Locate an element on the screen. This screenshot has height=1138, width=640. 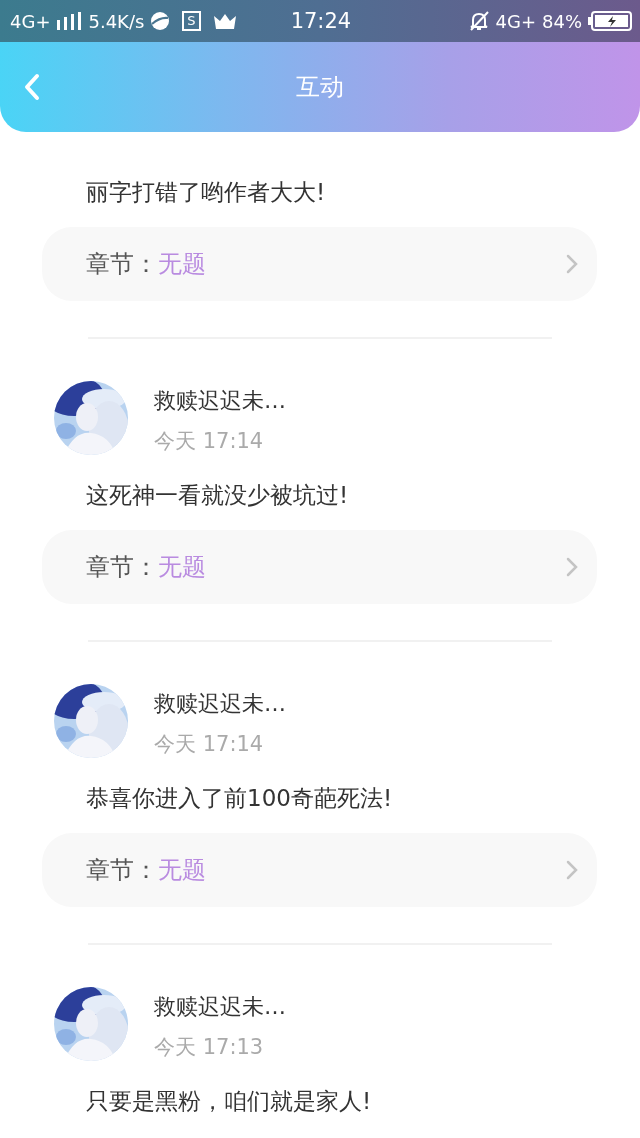
back-icon is located at coordinates (32, 87).